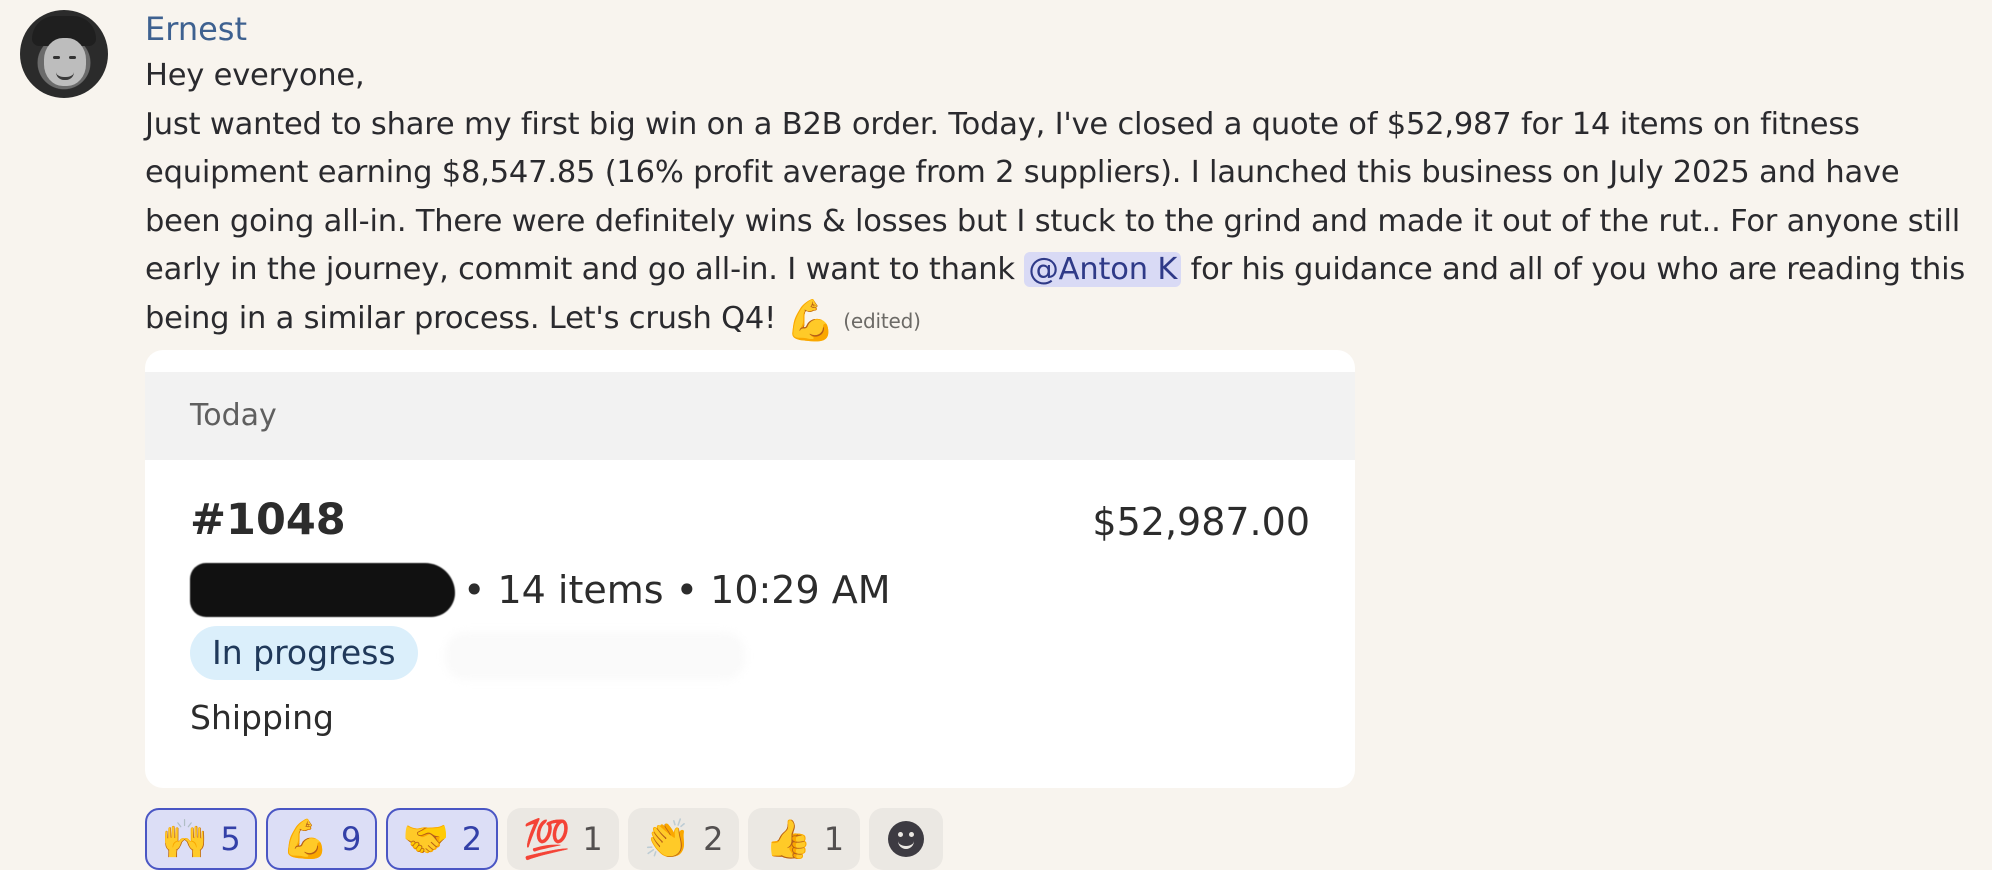 This screenshot has height=870, width=1992. I want to click on order-number: #1048, so click(268, 520).